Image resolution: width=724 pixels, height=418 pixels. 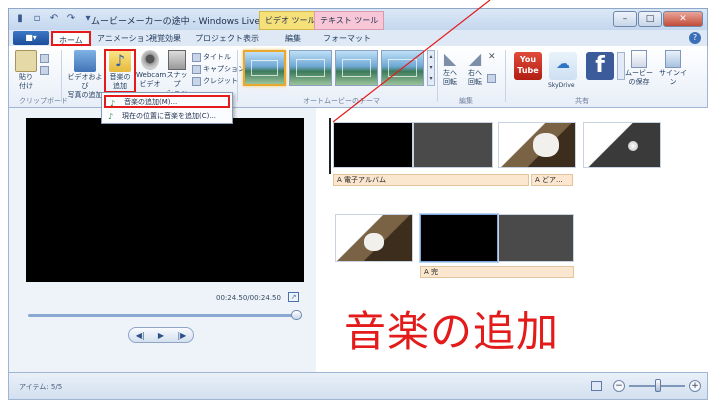 I want to click on facebook-share-button: f, so click(x=600, y=66).